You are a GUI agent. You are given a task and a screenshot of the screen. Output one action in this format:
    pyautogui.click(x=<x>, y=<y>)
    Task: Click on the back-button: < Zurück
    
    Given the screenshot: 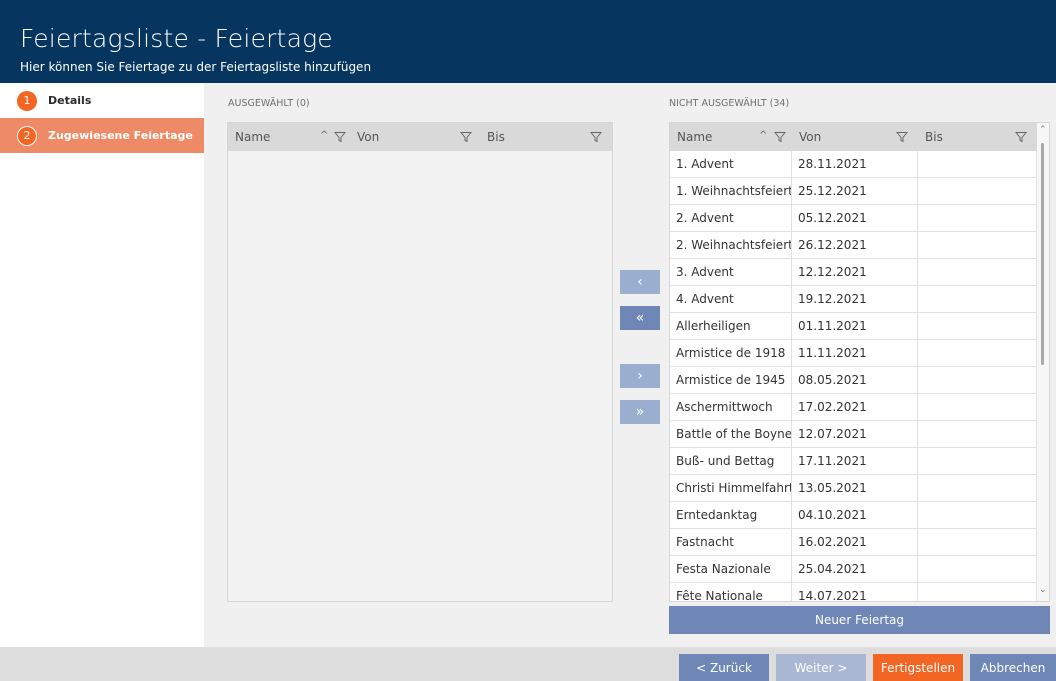 What is the action you would take?
    pyautogui.click(x=724, y=667)
    